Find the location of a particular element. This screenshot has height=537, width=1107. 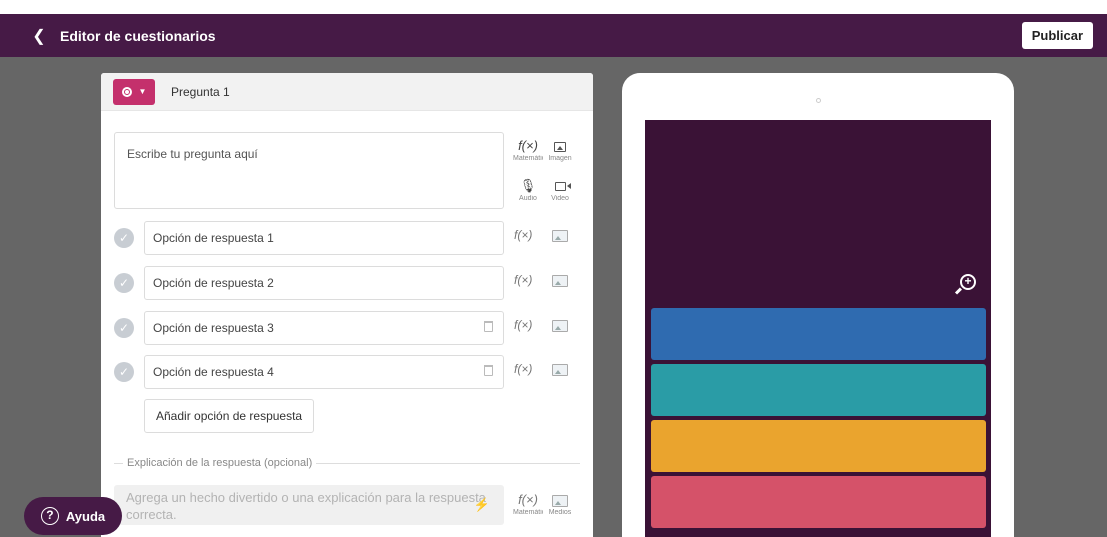

zoom-in-icon: + is located at coordinates (965, 285).